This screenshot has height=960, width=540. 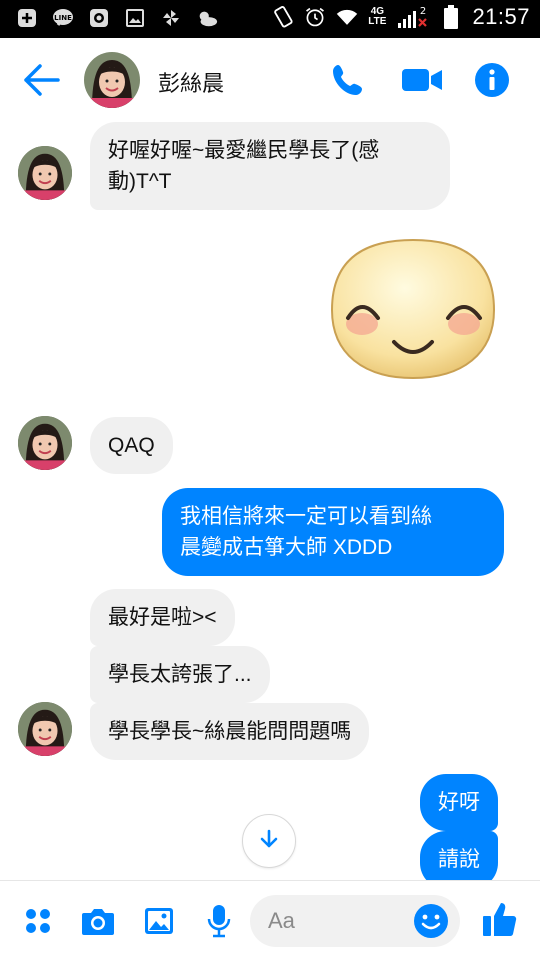 I want to click on image-icon, so click(x=135, y=18).